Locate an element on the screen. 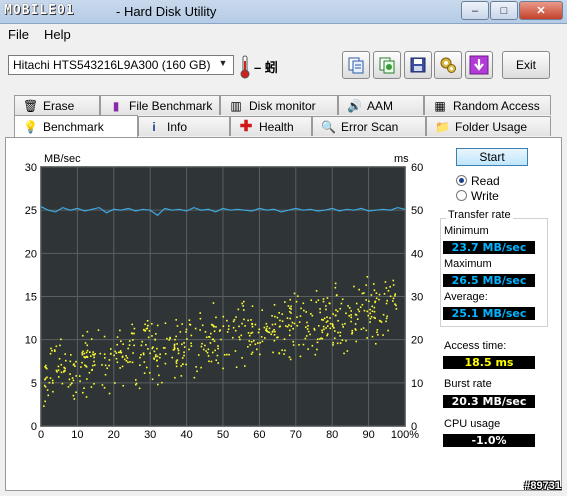 This screenshot has width=567, height=496. burst-rate-value: 20.3 MB/sec is located at coordinates (489, 401).